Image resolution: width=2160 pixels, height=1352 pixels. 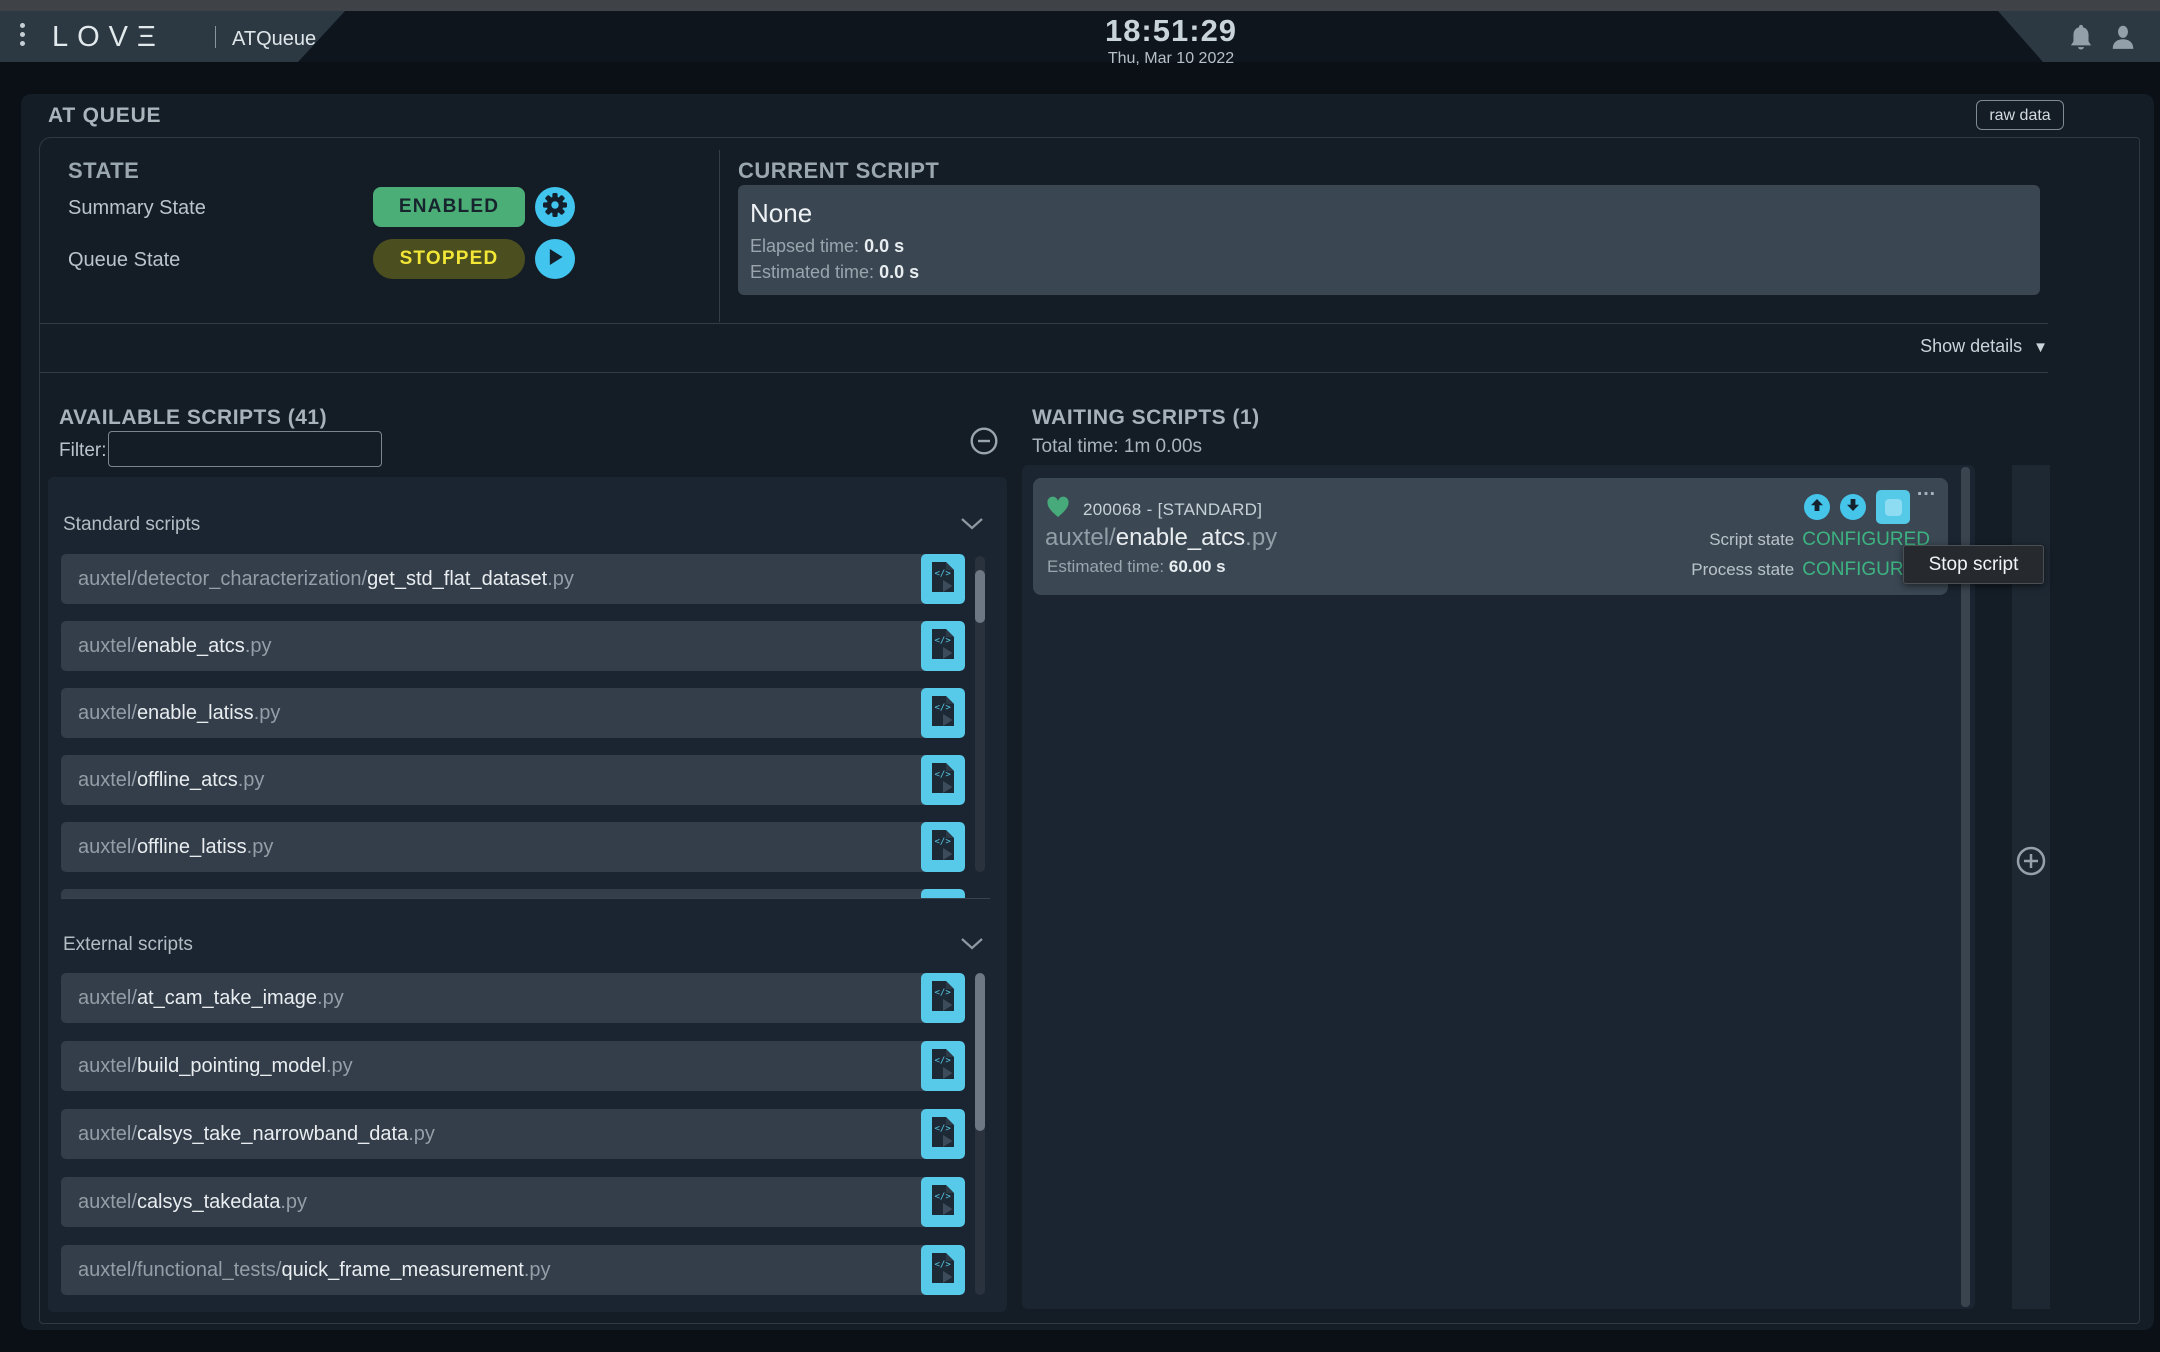 I want to click on script-name: enable_latiss, so click(x=195, y=713).